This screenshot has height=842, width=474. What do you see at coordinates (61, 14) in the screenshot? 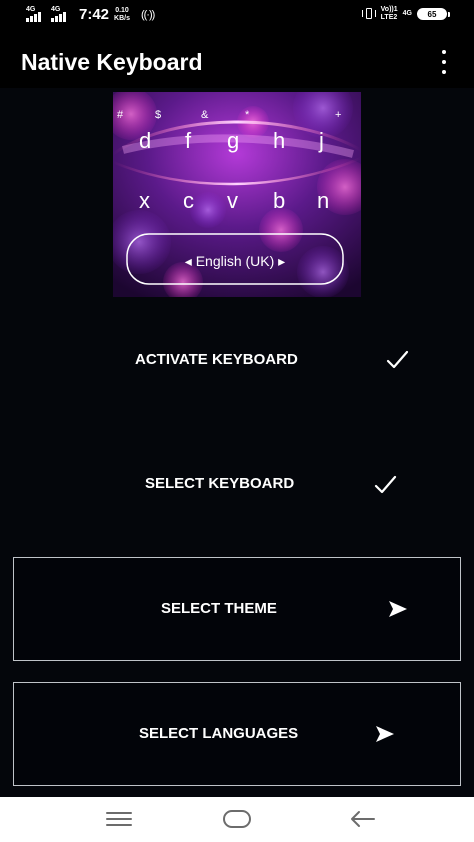
I see `sim2-signal-icon: 4G` at bounding box center [61, 14].